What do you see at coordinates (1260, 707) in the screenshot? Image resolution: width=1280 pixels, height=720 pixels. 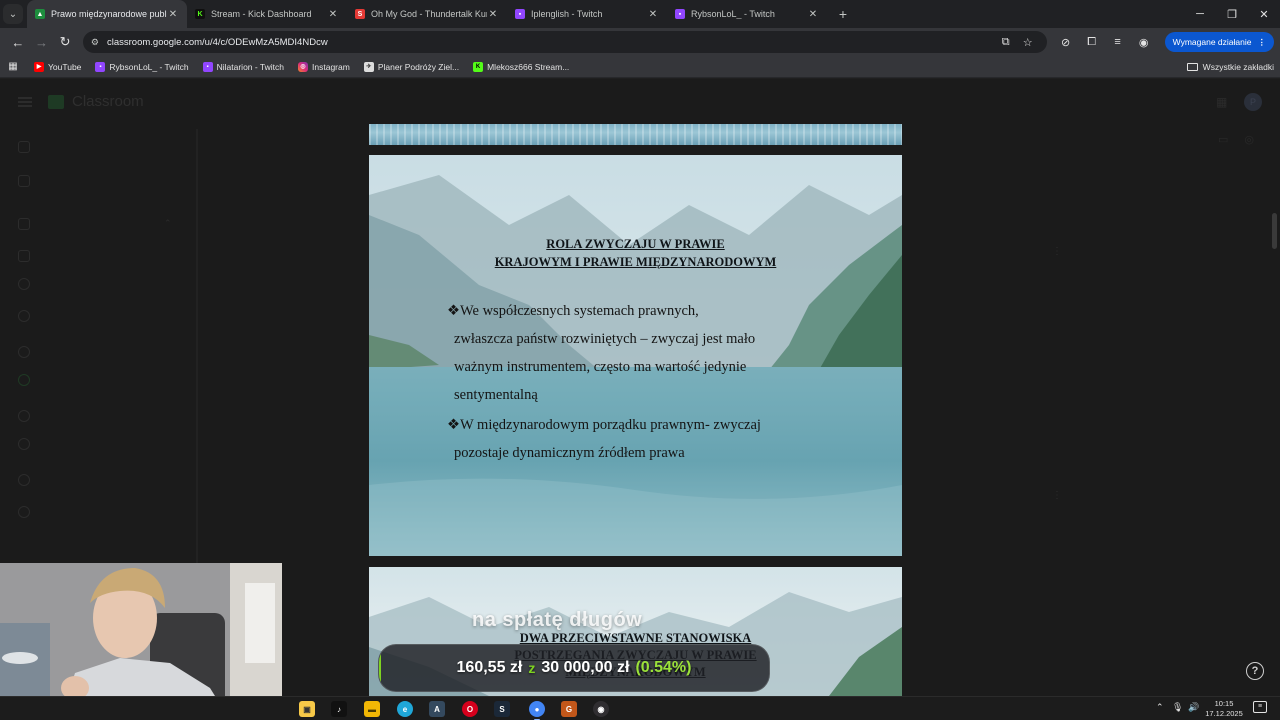 I see `notification-center-icon: ≡` at bounding box center [1260, 707].